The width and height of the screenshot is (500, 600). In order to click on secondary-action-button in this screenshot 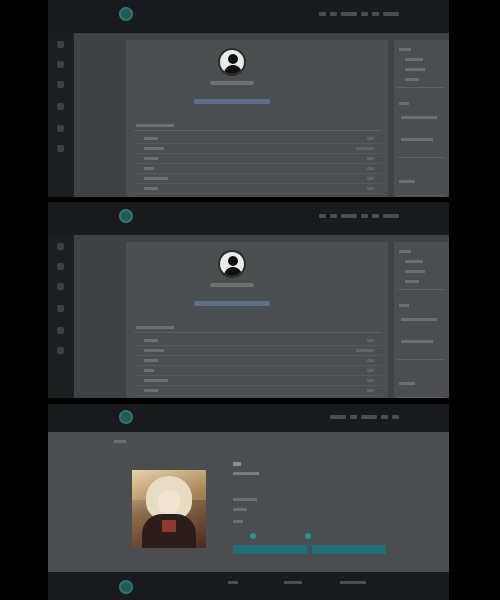, I will do `click(349, 549)`.